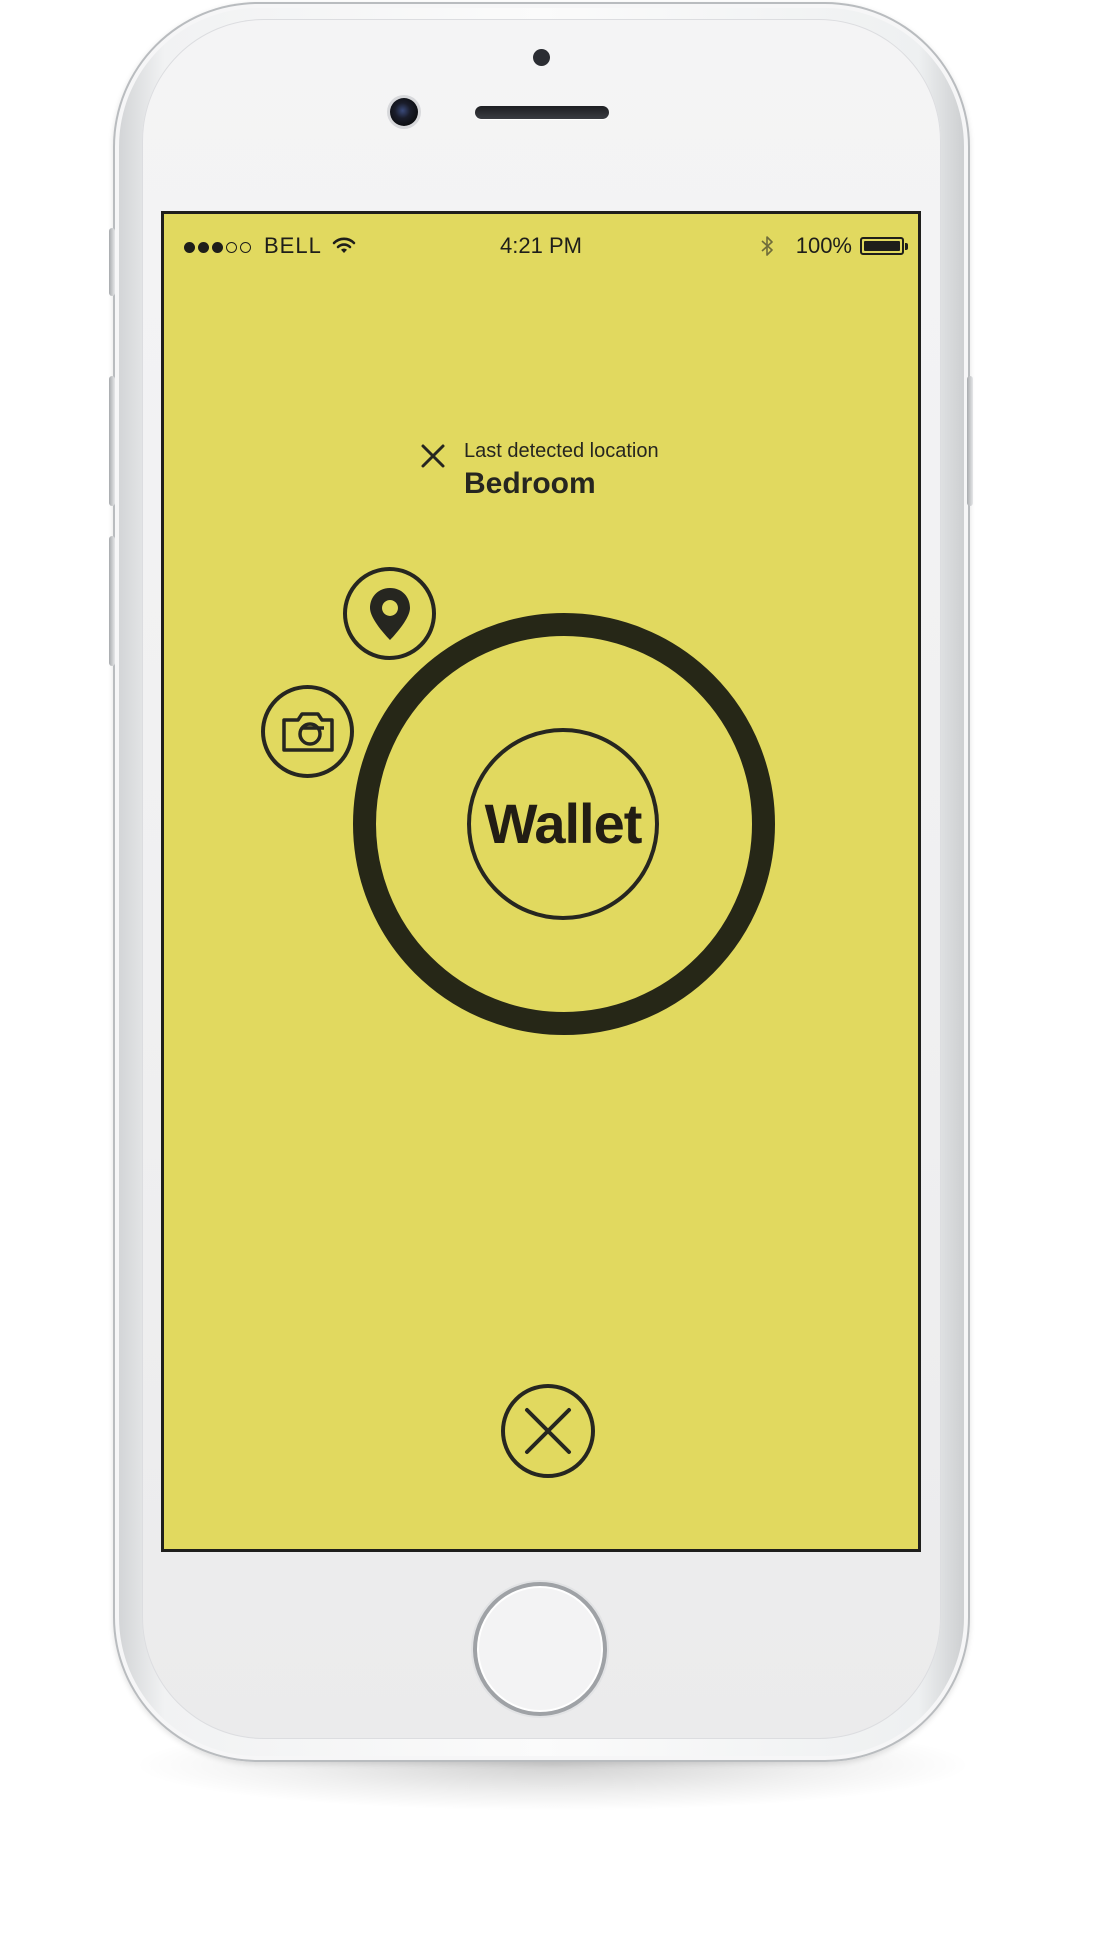  What do you see at coordinates (404, 112) in the screenshot?
I see `front-camera` at bounding box center [404, 112].